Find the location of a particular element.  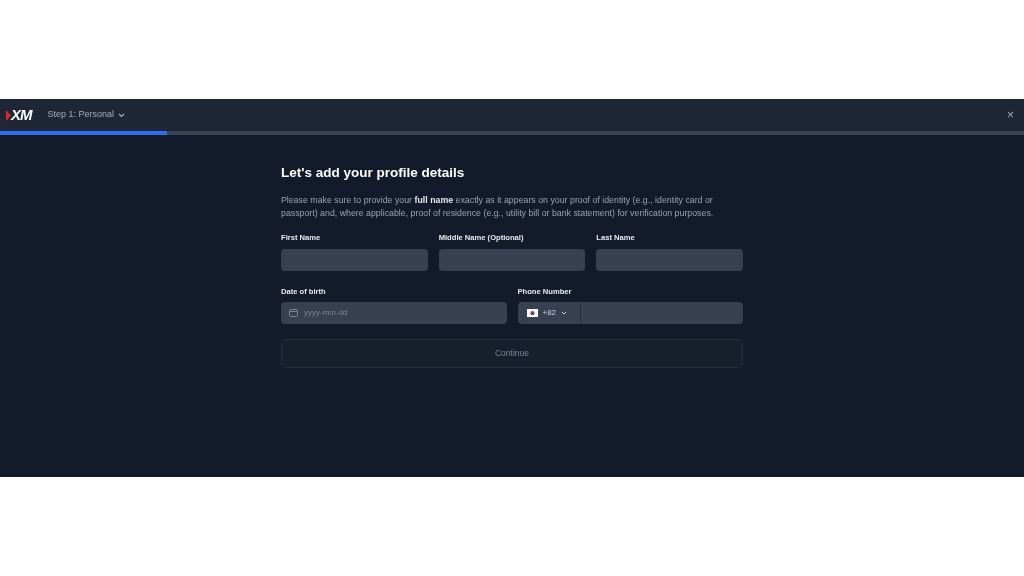

logo-mark-icon is located at coordinates (8, 115).